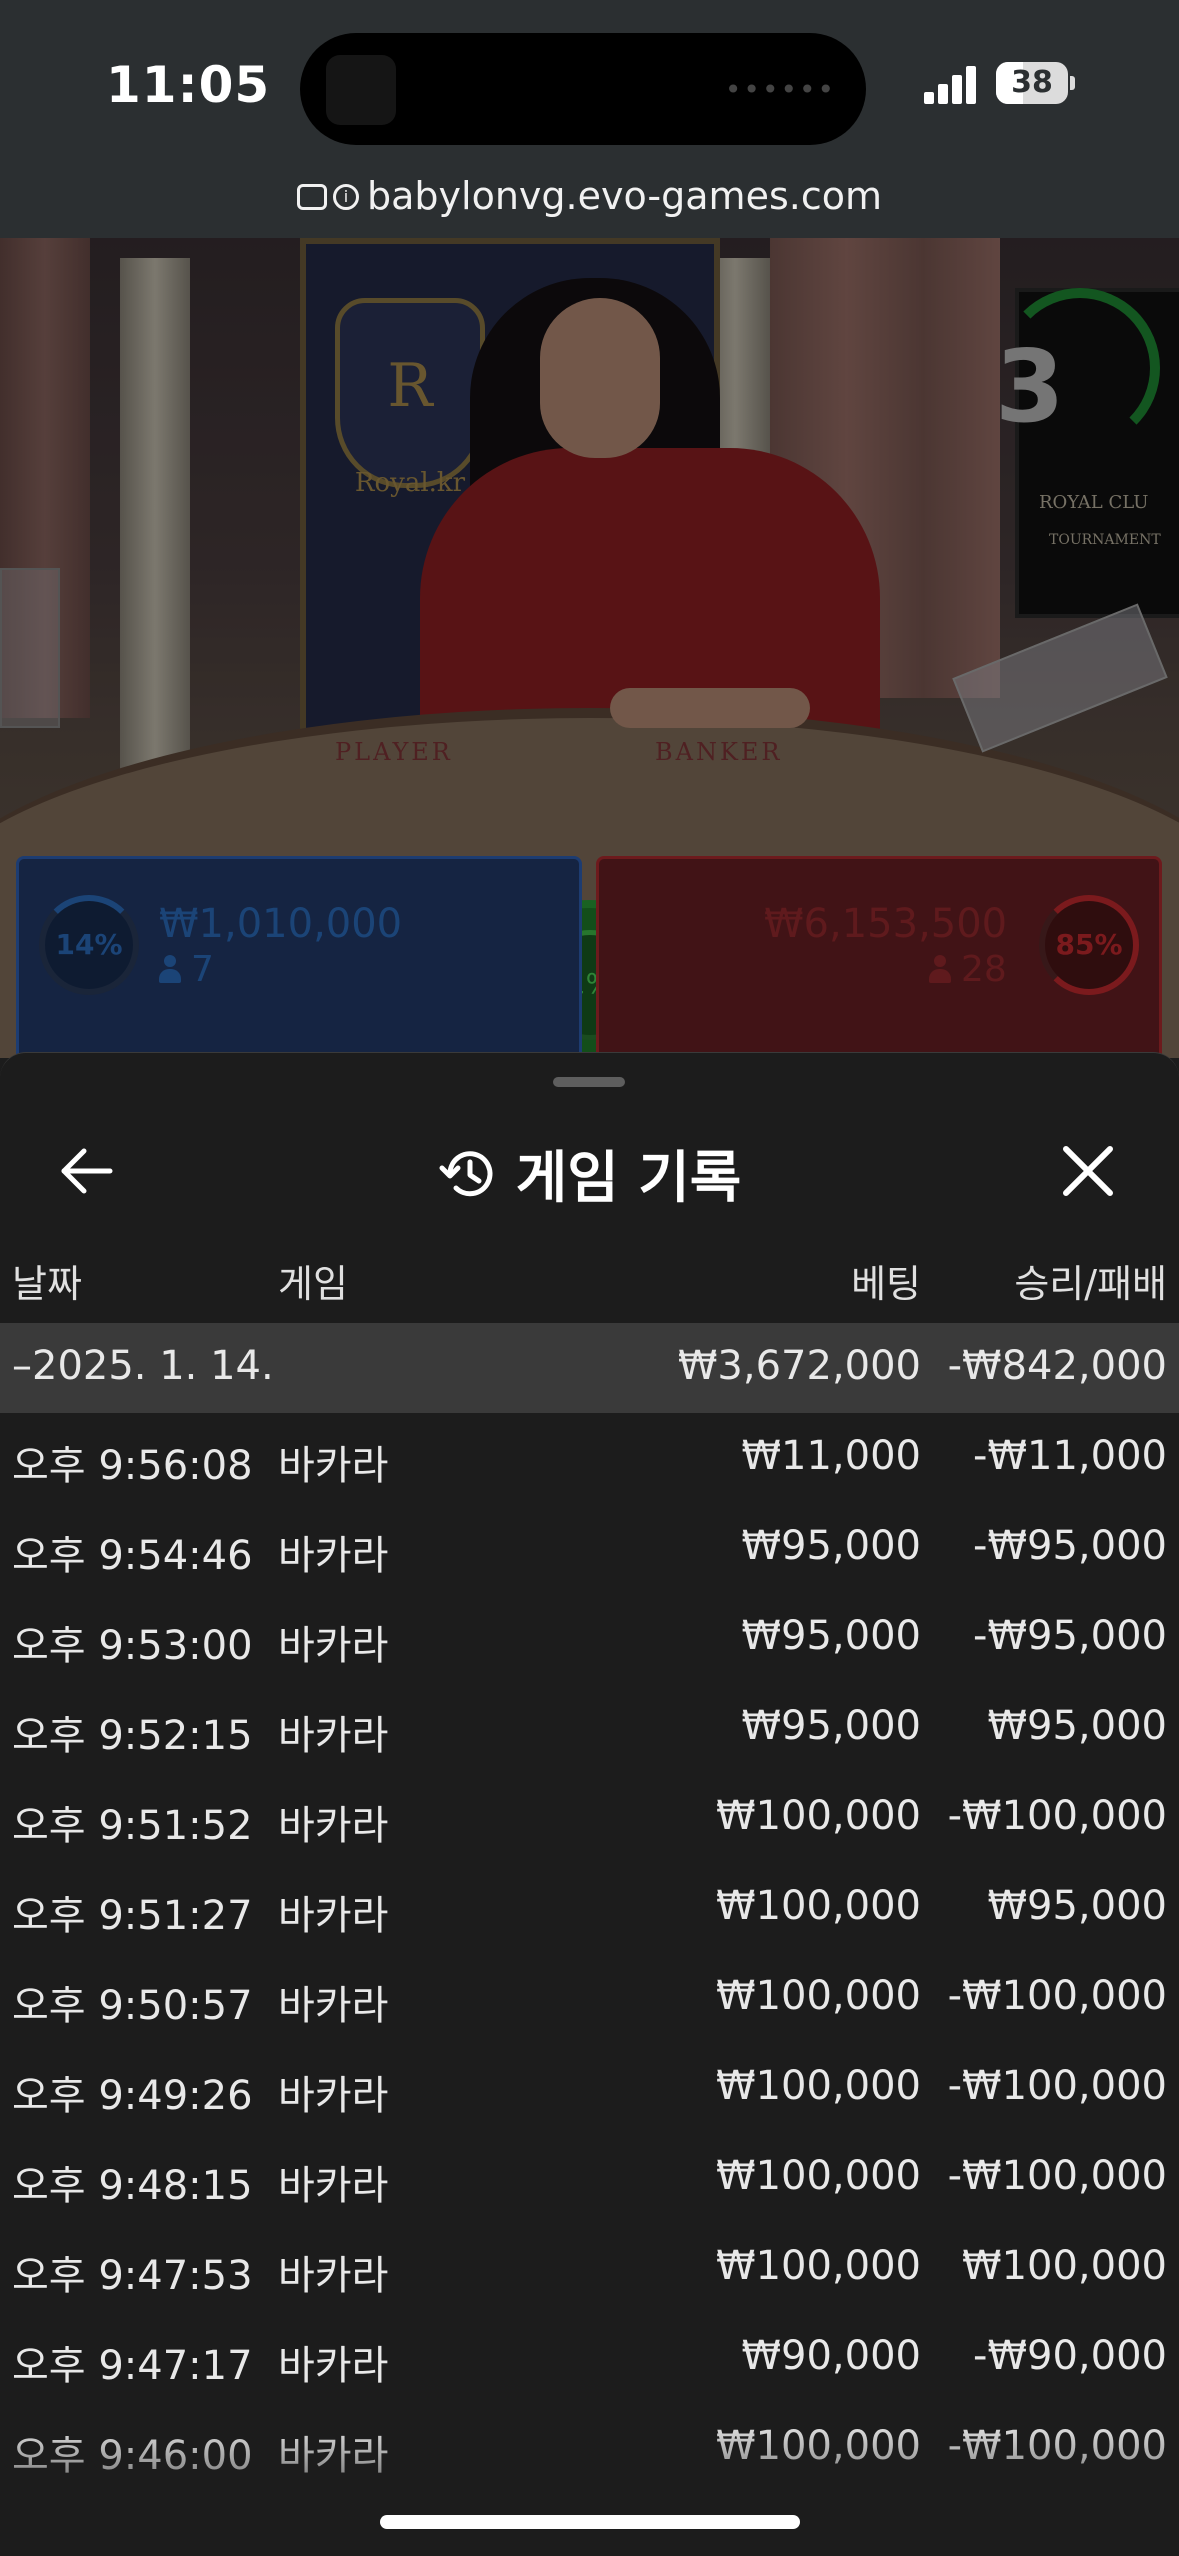  I want to click on table-row: 오후 9:54:46 바카라 ₩95,000 -₩95,000, so click(589, 1548).